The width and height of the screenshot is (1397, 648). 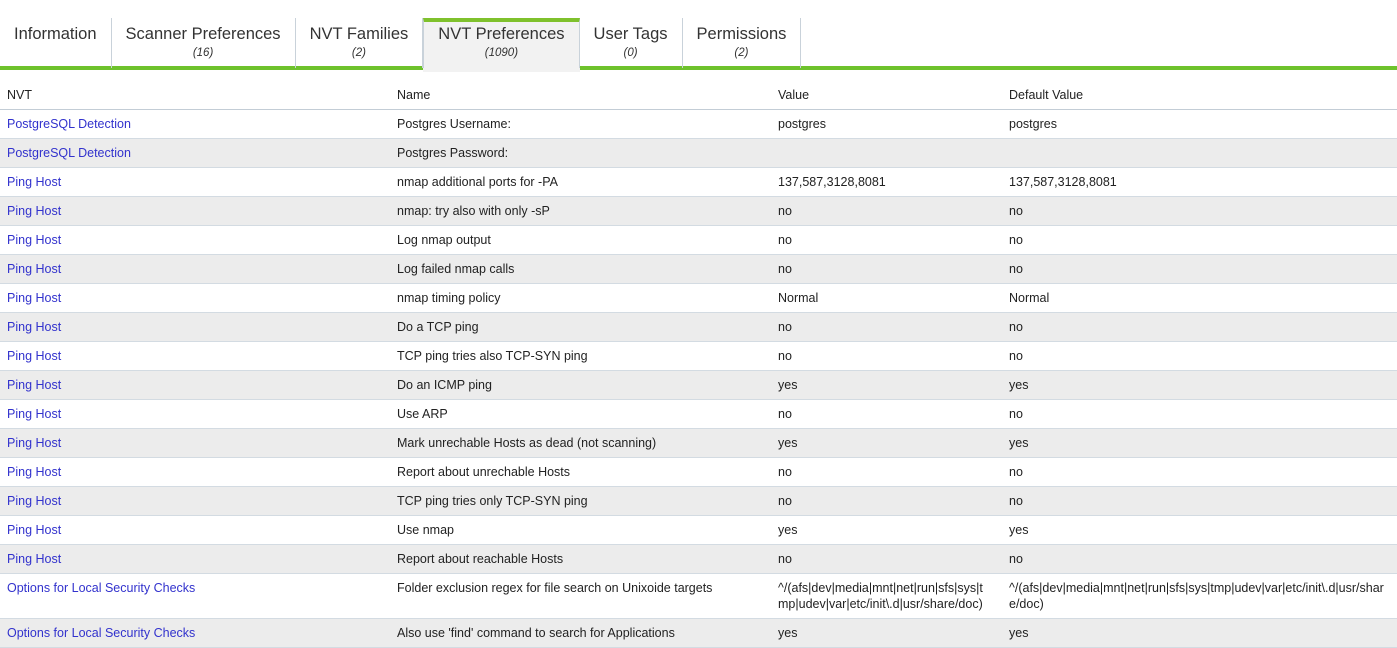 I want to click on cell-value: postgres, so click(x=885, y=124).